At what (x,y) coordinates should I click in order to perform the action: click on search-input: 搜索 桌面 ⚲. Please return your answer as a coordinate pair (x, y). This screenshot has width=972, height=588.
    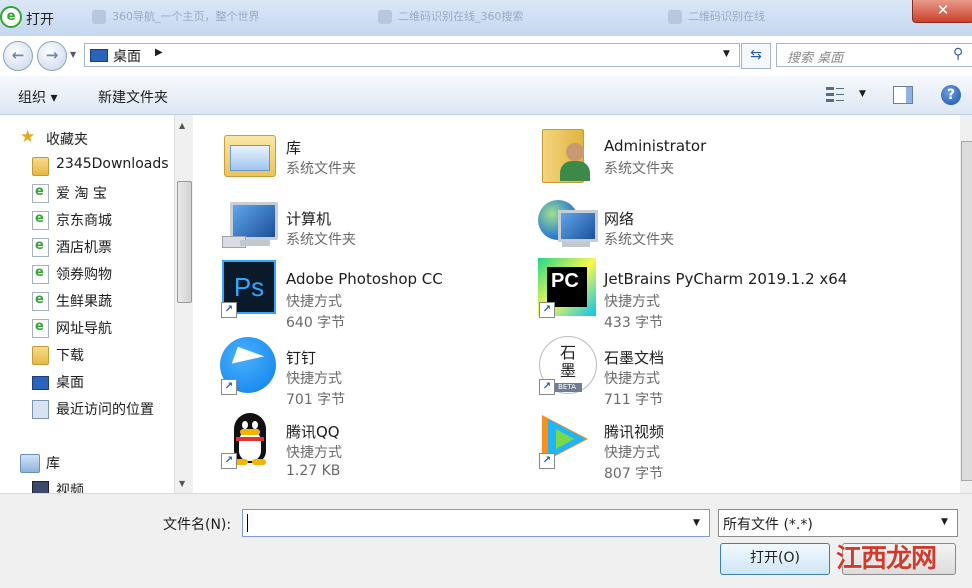
    Looking at the image, I should click on (874, 55).